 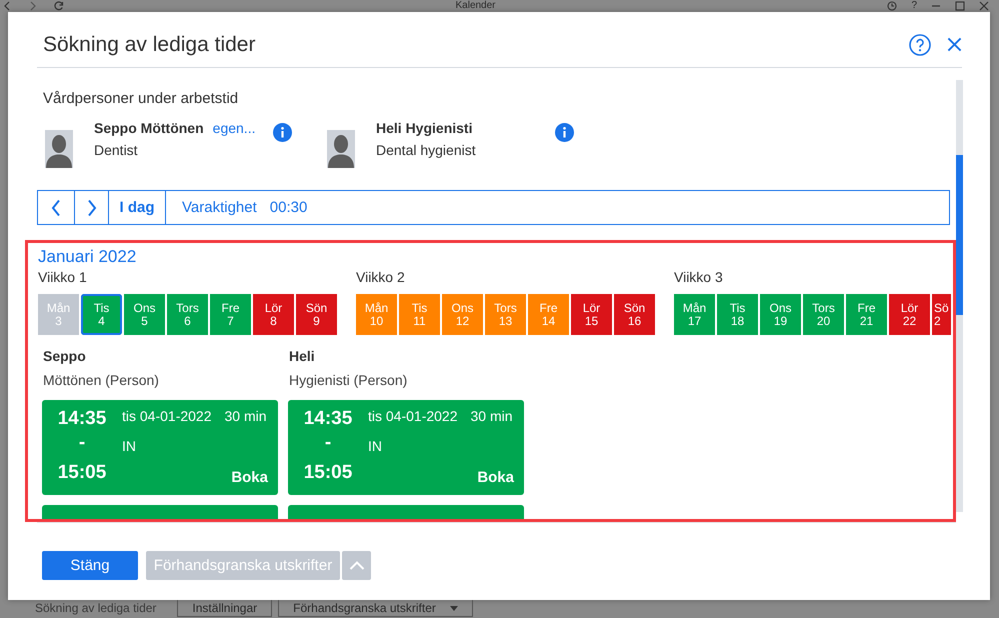 What do you see at coordinates (289, 207) in the screenshot?
I see `duration-value: 00:30` at bounding box center [289, 207].